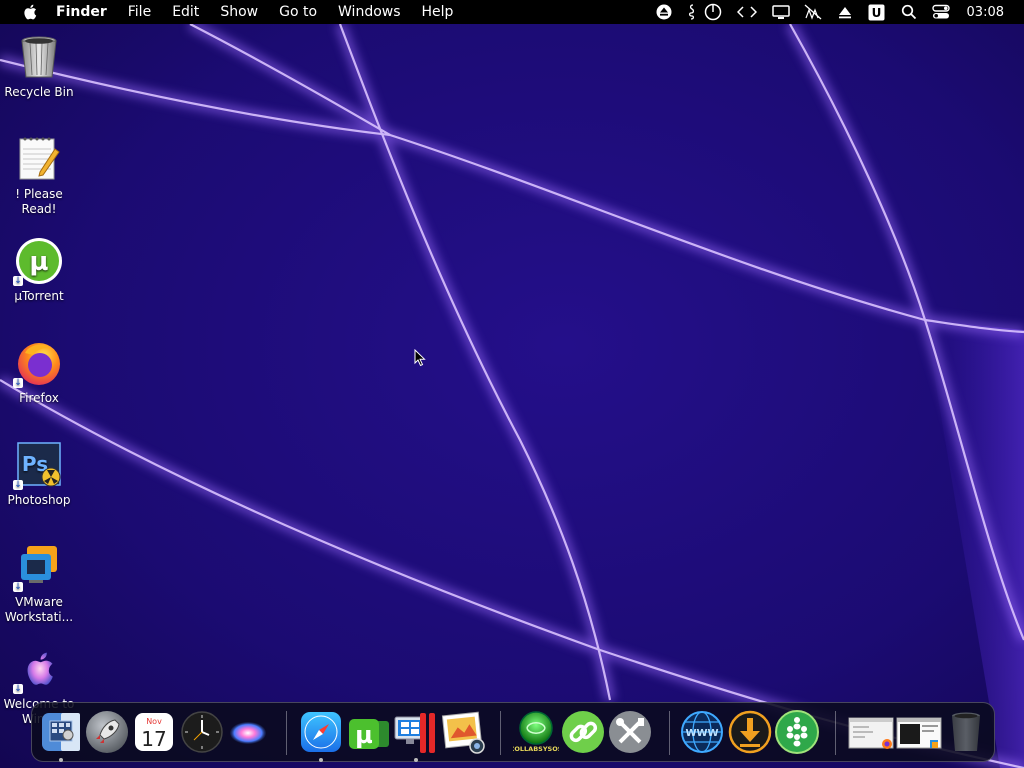  I want to click on dock-safari, so click(321, 732).